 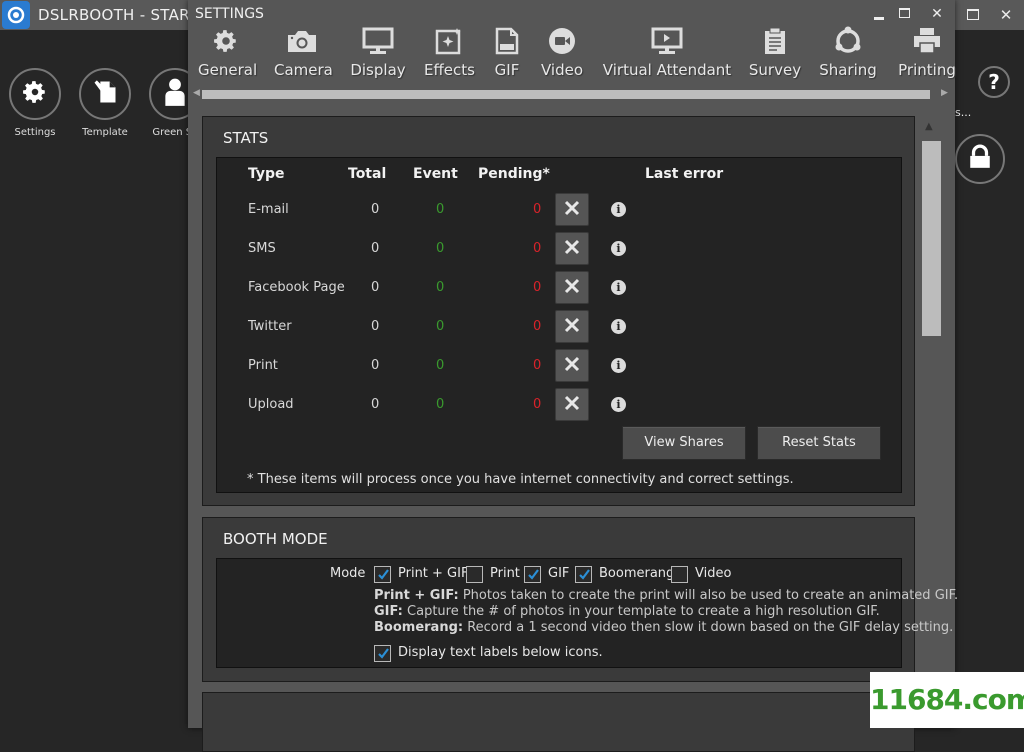 I want to click on description-term: GIF:, so click(x=388, y=611).